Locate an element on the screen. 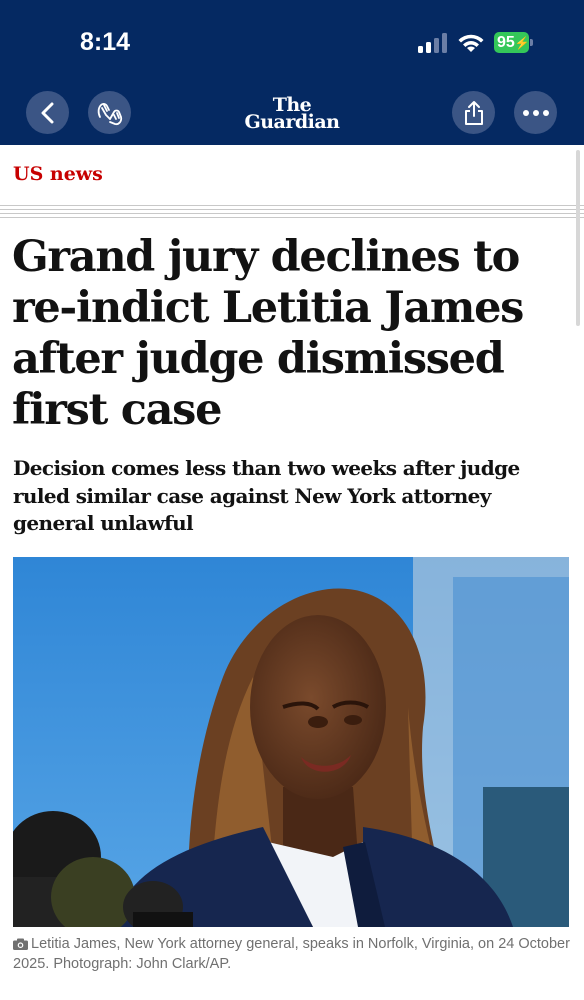  cellular-signal-icon is located at coordinates (433, 43).